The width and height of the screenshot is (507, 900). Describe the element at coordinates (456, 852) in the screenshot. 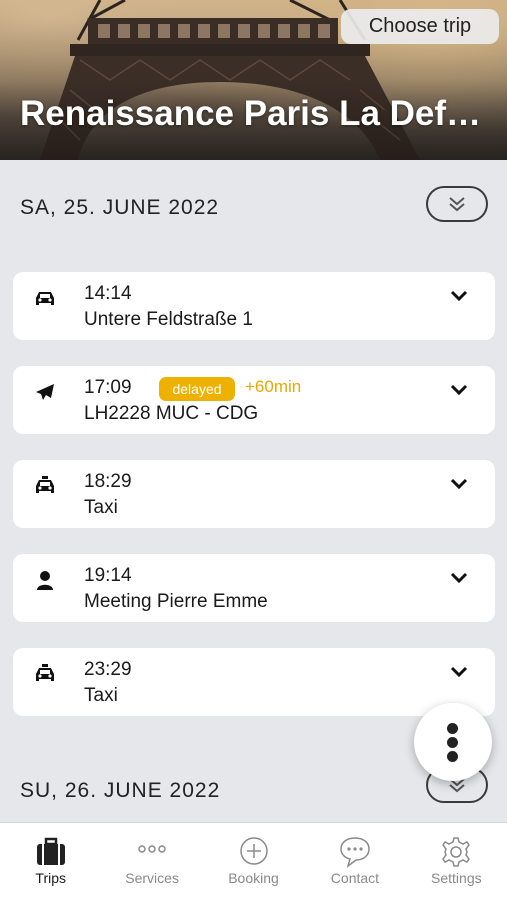

I see `gear-icon` at that location.